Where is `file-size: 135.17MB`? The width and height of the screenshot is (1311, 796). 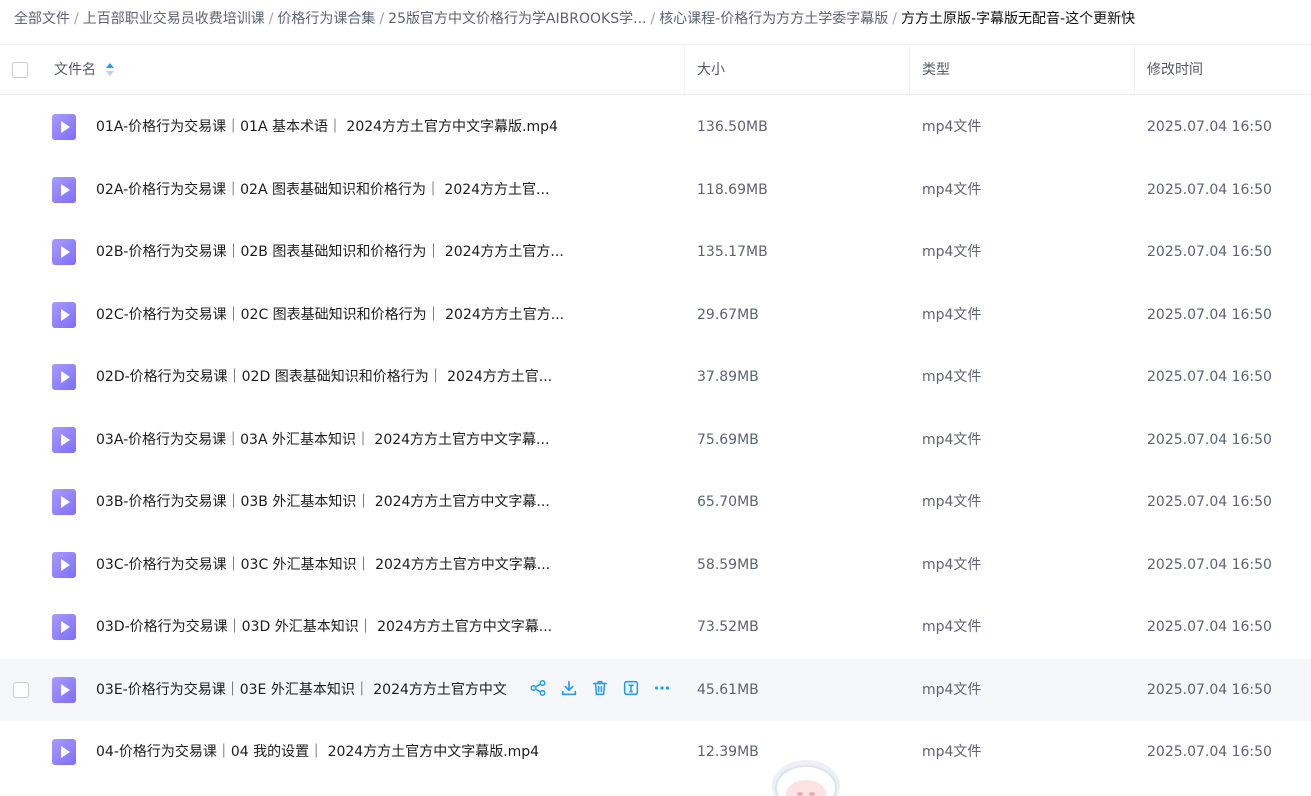
file-size: 135.17MB is located at coordinates (732, 252).